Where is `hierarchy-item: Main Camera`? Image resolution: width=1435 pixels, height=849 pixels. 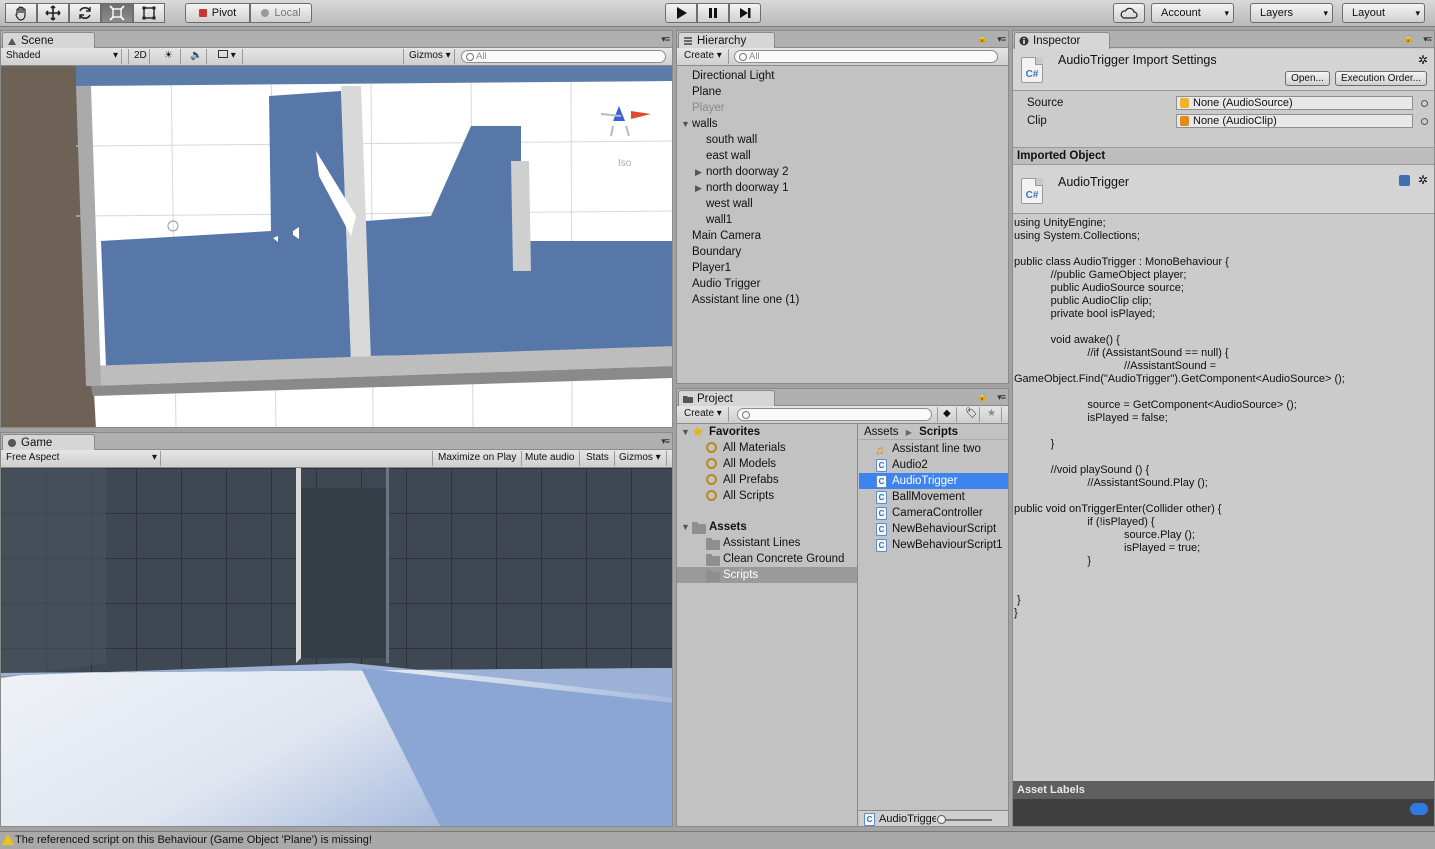 hierarchy-item: Main Camera is located at coordinates (842, 236).